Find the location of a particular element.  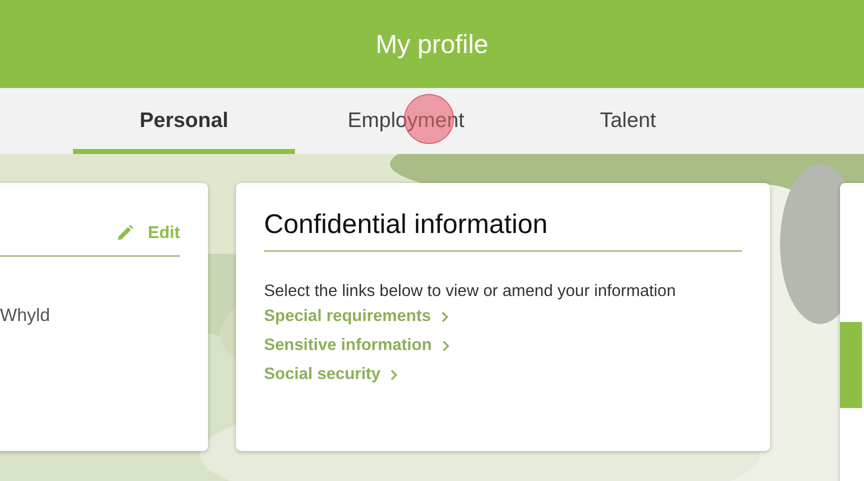

profile-name: Whyld is located at coordinates (26, 315).